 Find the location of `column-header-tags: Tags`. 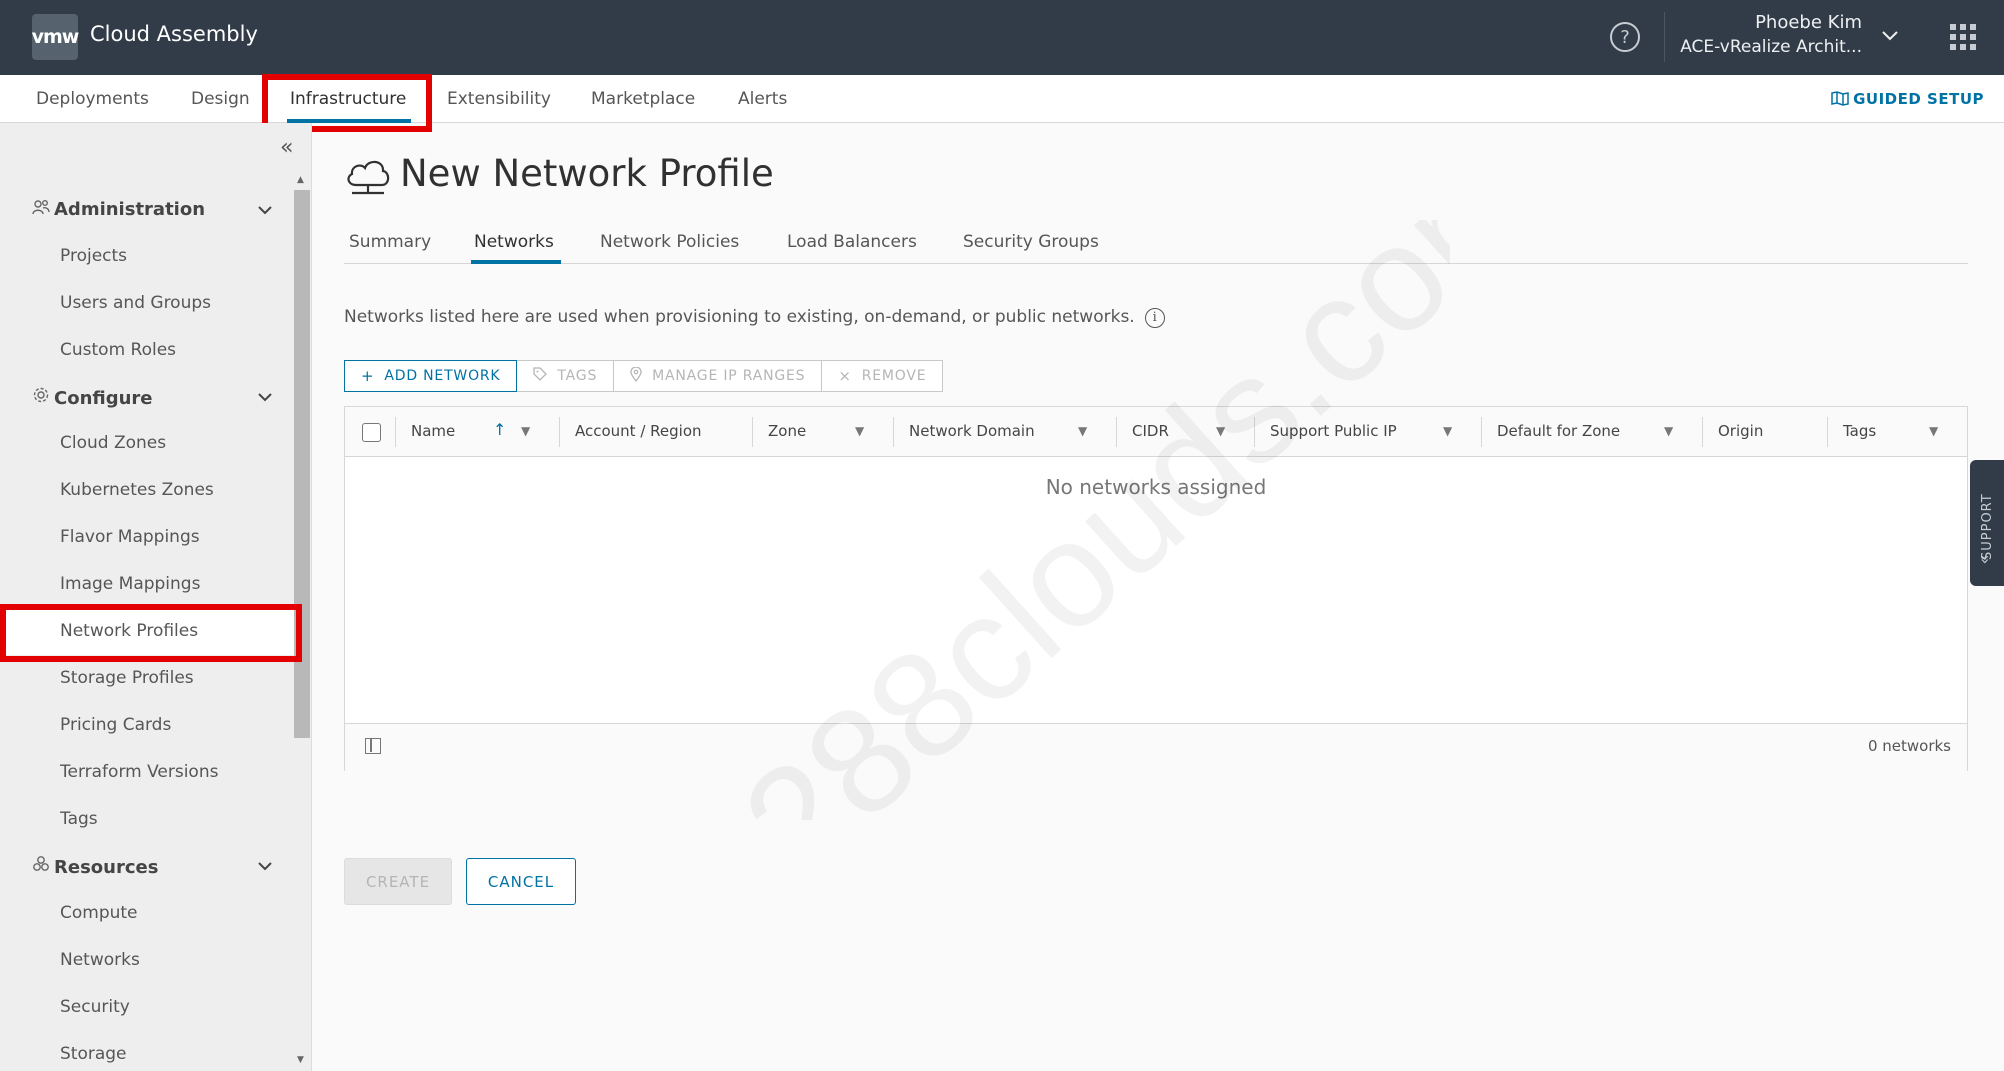

column-header-tags: Tags is located at coordinates (1859, 431).